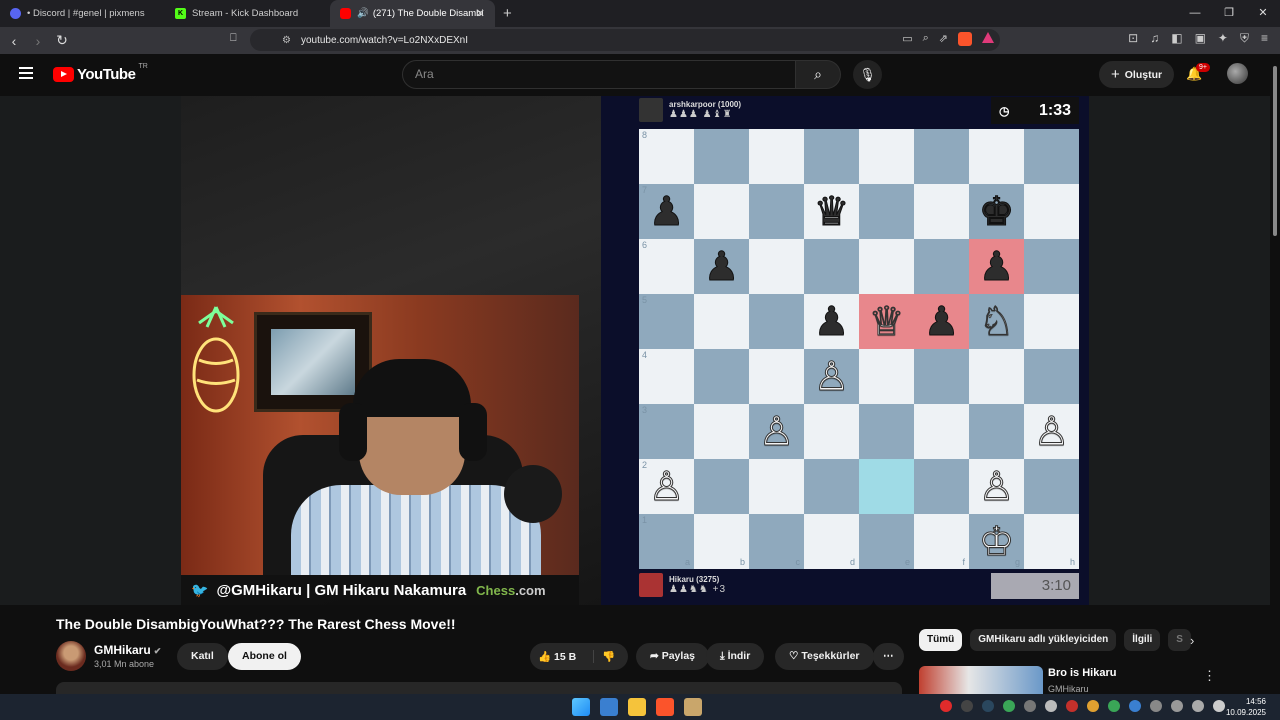 The height and width of the screenshot is (720, 1280). What do you see at coordinates (776, 211) in the screenshot?
I see `square-c7` at bounding box center [776, 211].